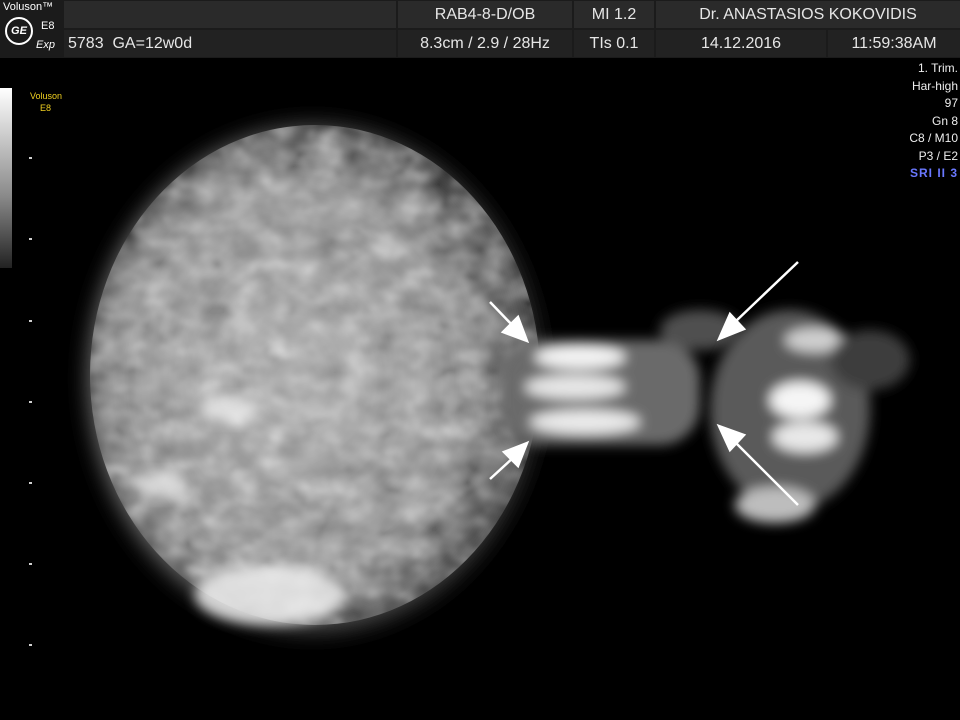  Describe the element at coordinates (614, 43) in the screenshot. I see `tis-value: TIs 0.1` at that location.